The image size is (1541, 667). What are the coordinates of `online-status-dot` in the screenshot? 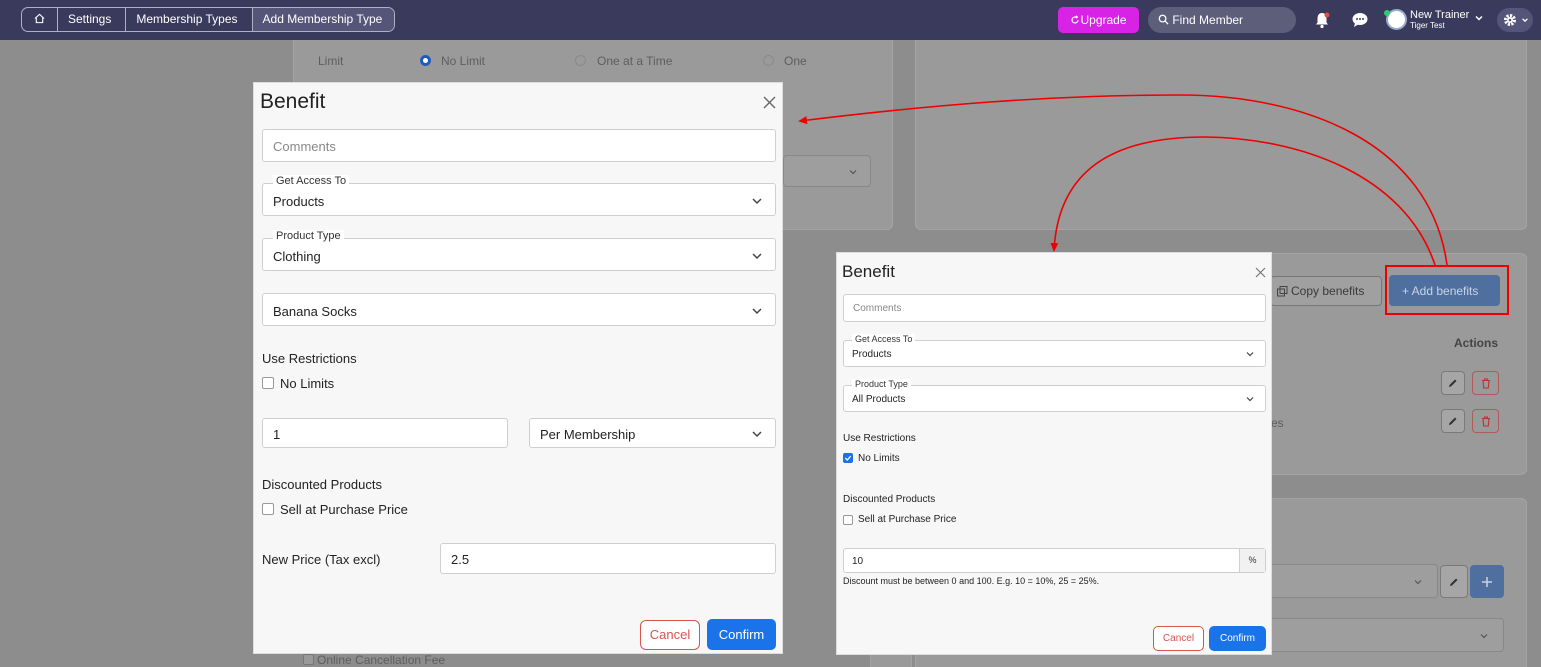 It's located at (1387, 13).